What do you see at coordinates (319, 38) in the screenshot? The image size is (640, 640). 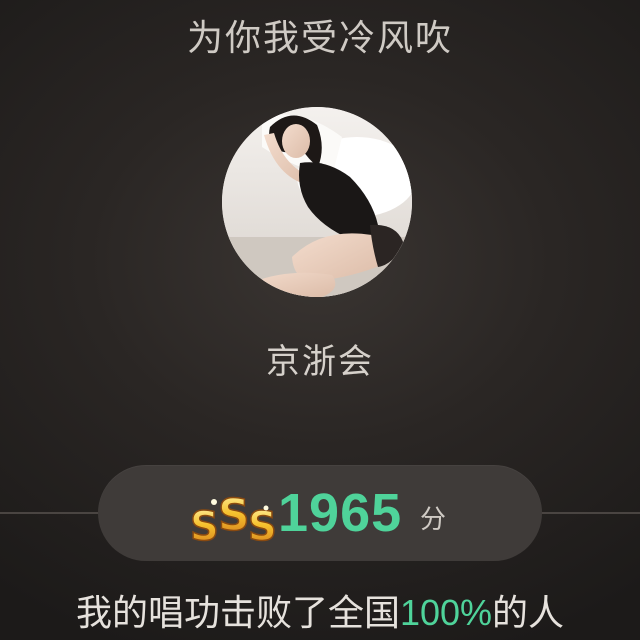 I see `song-title: 为你我受冷风吹` at bounding box center [319, 38].